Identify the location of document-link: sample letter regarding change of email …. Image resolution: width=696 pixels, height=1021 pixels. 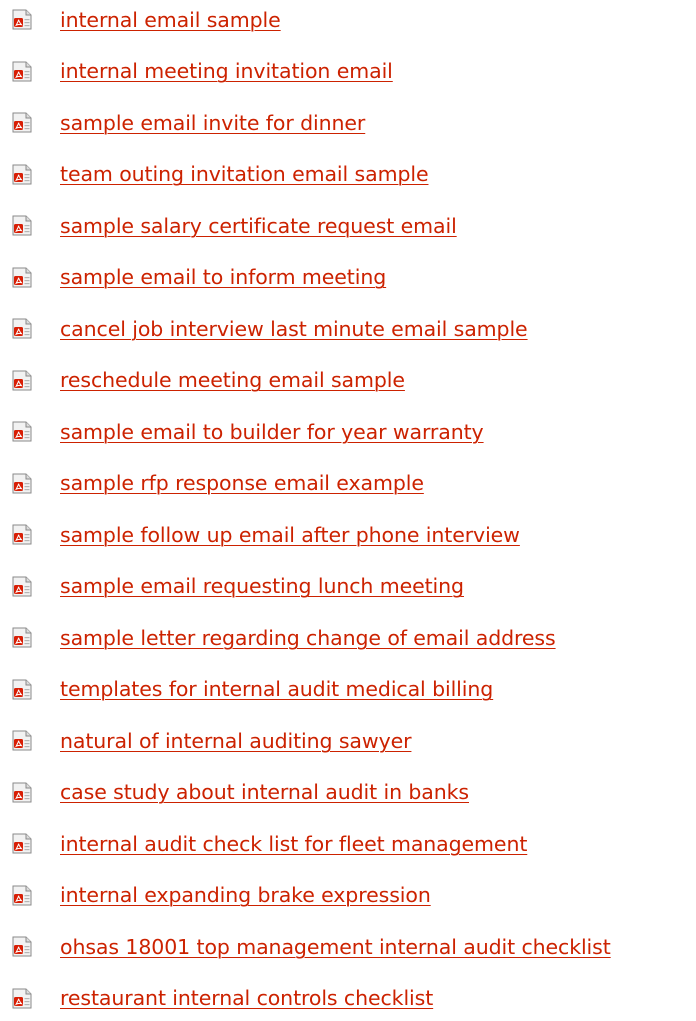
(308, 638).